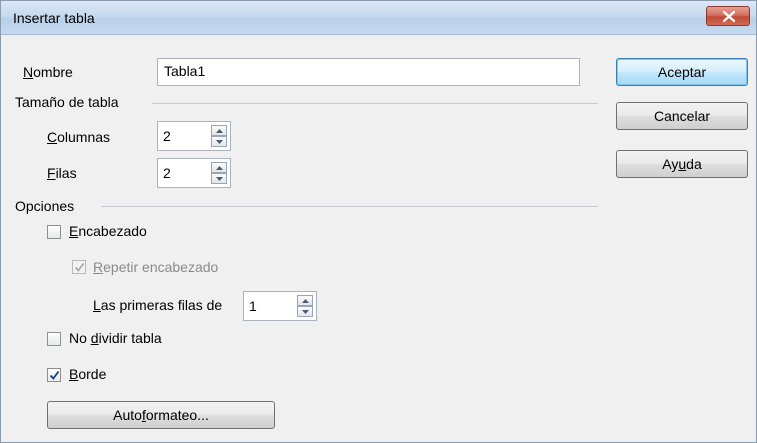 This screenshot has width=757, height=443. I want to click on close-button, so click(728, 16).